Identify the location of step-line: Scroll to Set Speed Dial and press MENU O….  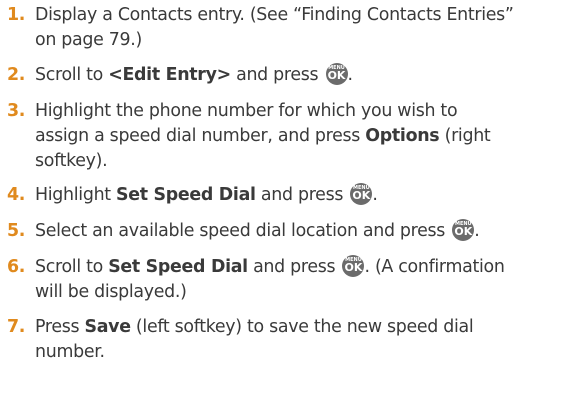
(270, 266).